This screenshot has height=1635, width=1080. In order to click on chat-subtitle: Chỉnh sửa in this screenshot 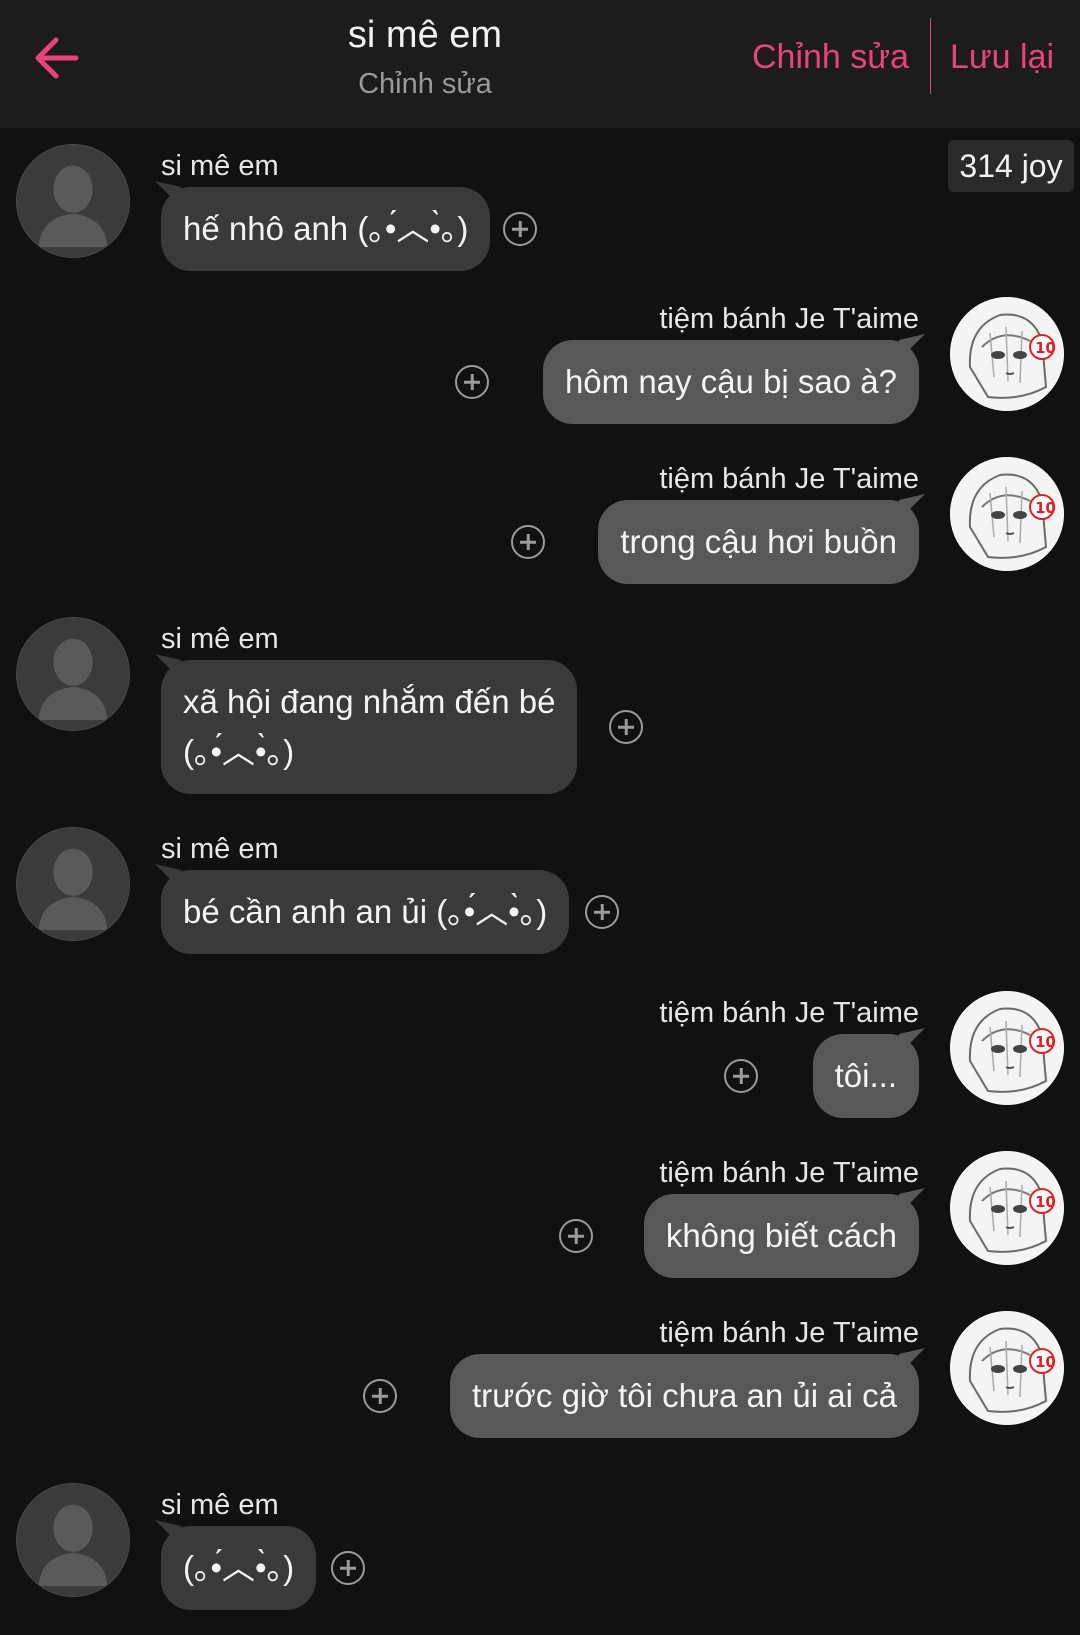, I will do `click(425, 84)`.